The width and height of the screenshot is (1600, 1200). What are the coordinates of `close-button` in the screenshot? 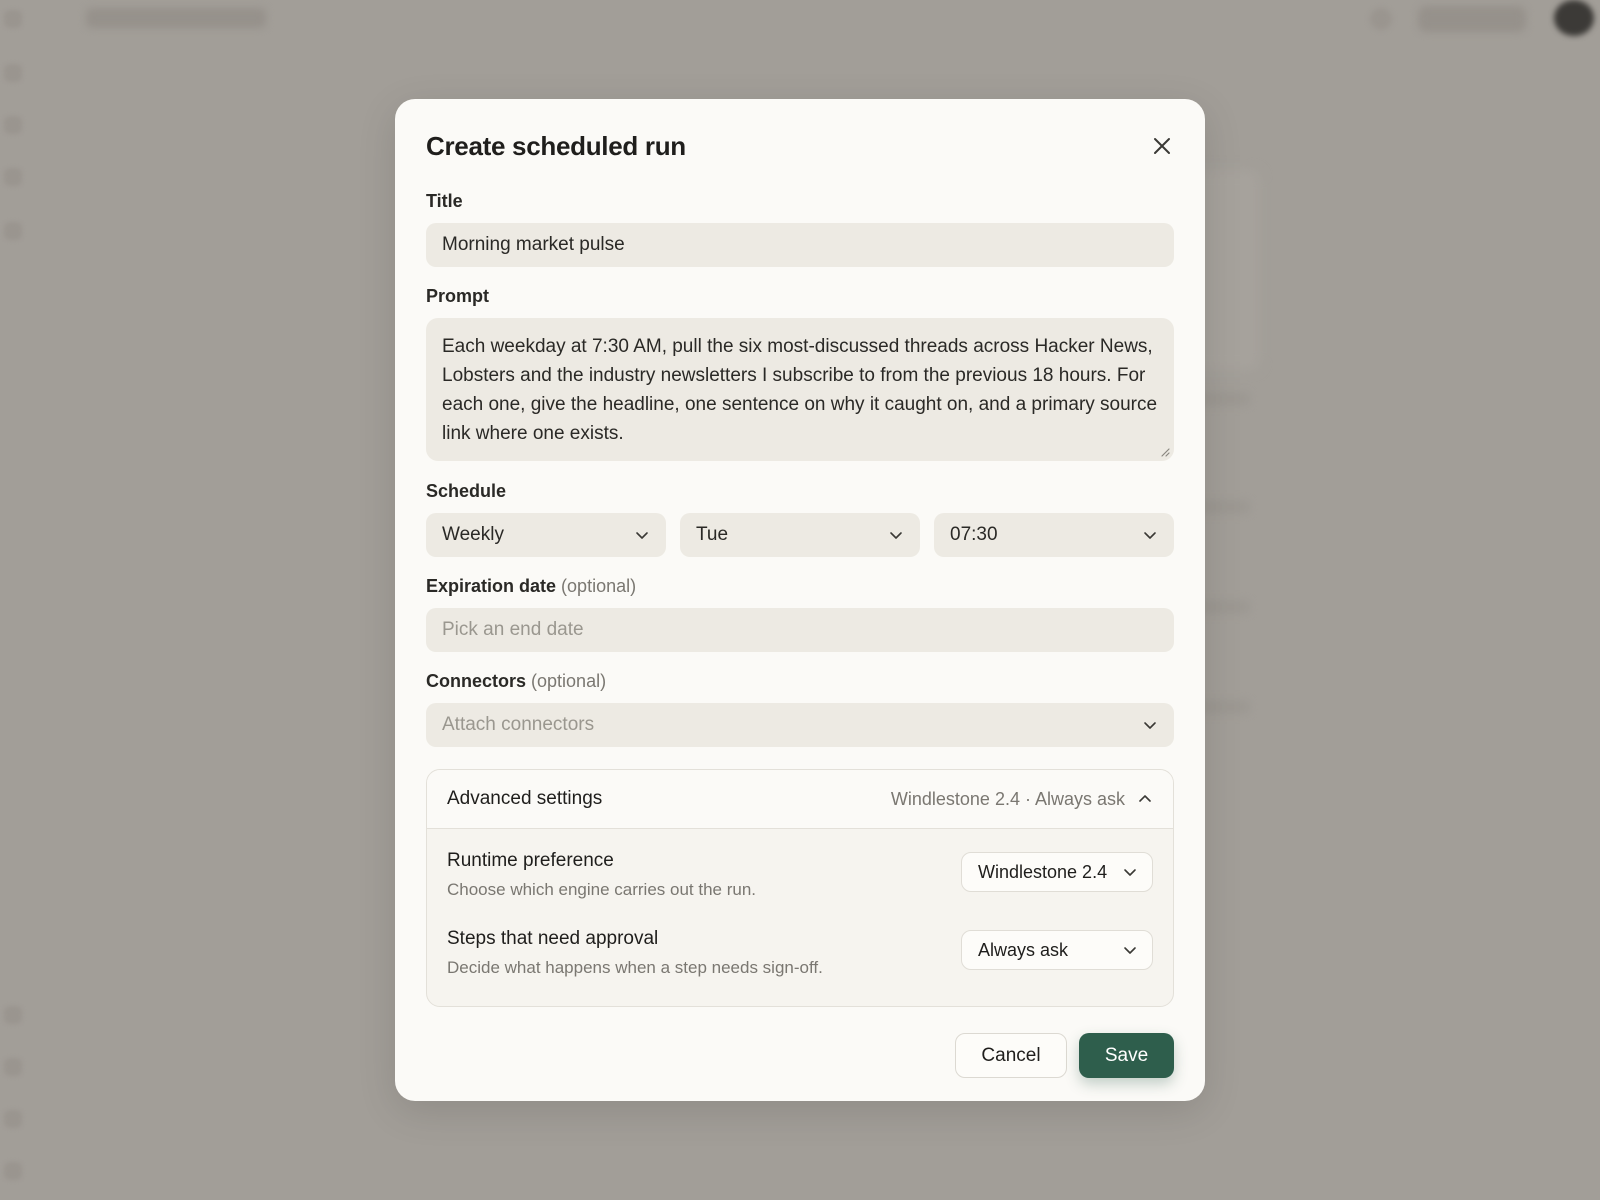 It's located at (1162, 146).